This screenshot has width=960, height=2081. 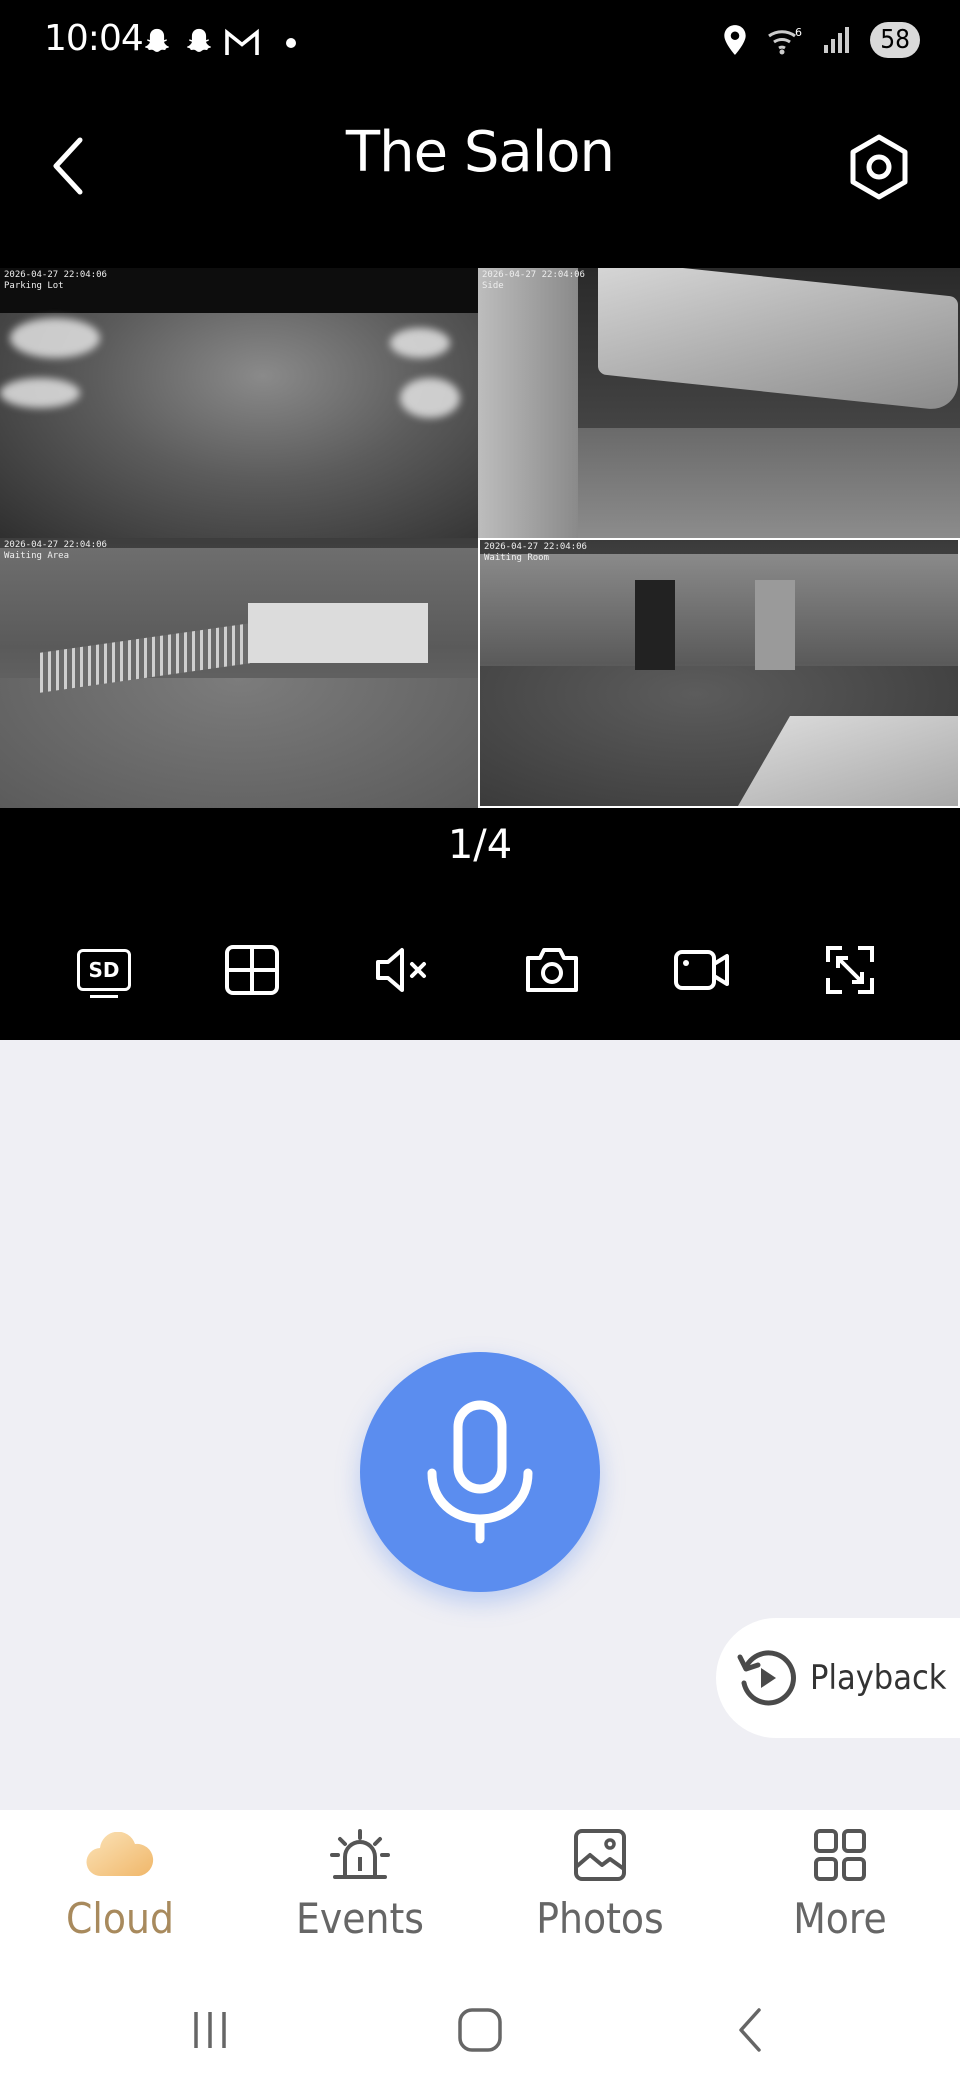 What do you see at coordinates (840, 1889) in the screenshot?
I see `nav-item-more: More` at bounding box center [840, 1889].